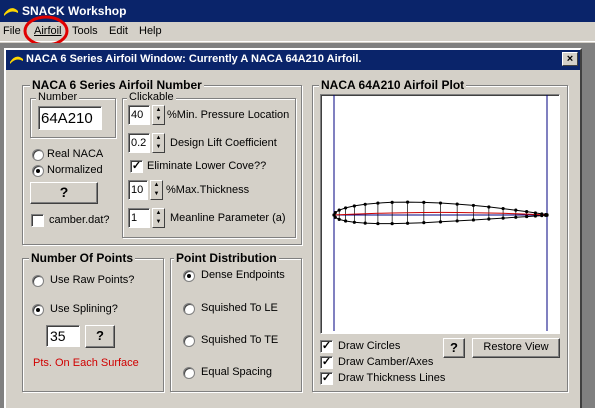 The image size is (595, 408). I want to click on camber-dat-checkbox, so click(37, 220).